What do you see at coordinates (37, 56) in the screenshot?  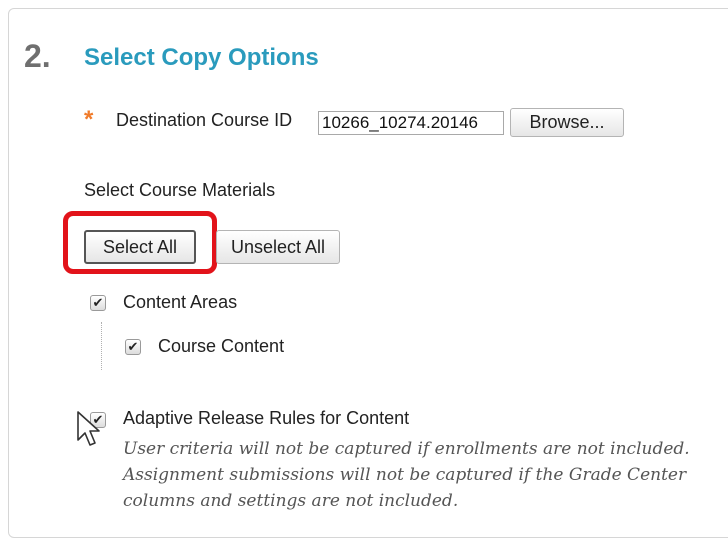 I see `step-number: 2.` at bounding box center [37, 56].